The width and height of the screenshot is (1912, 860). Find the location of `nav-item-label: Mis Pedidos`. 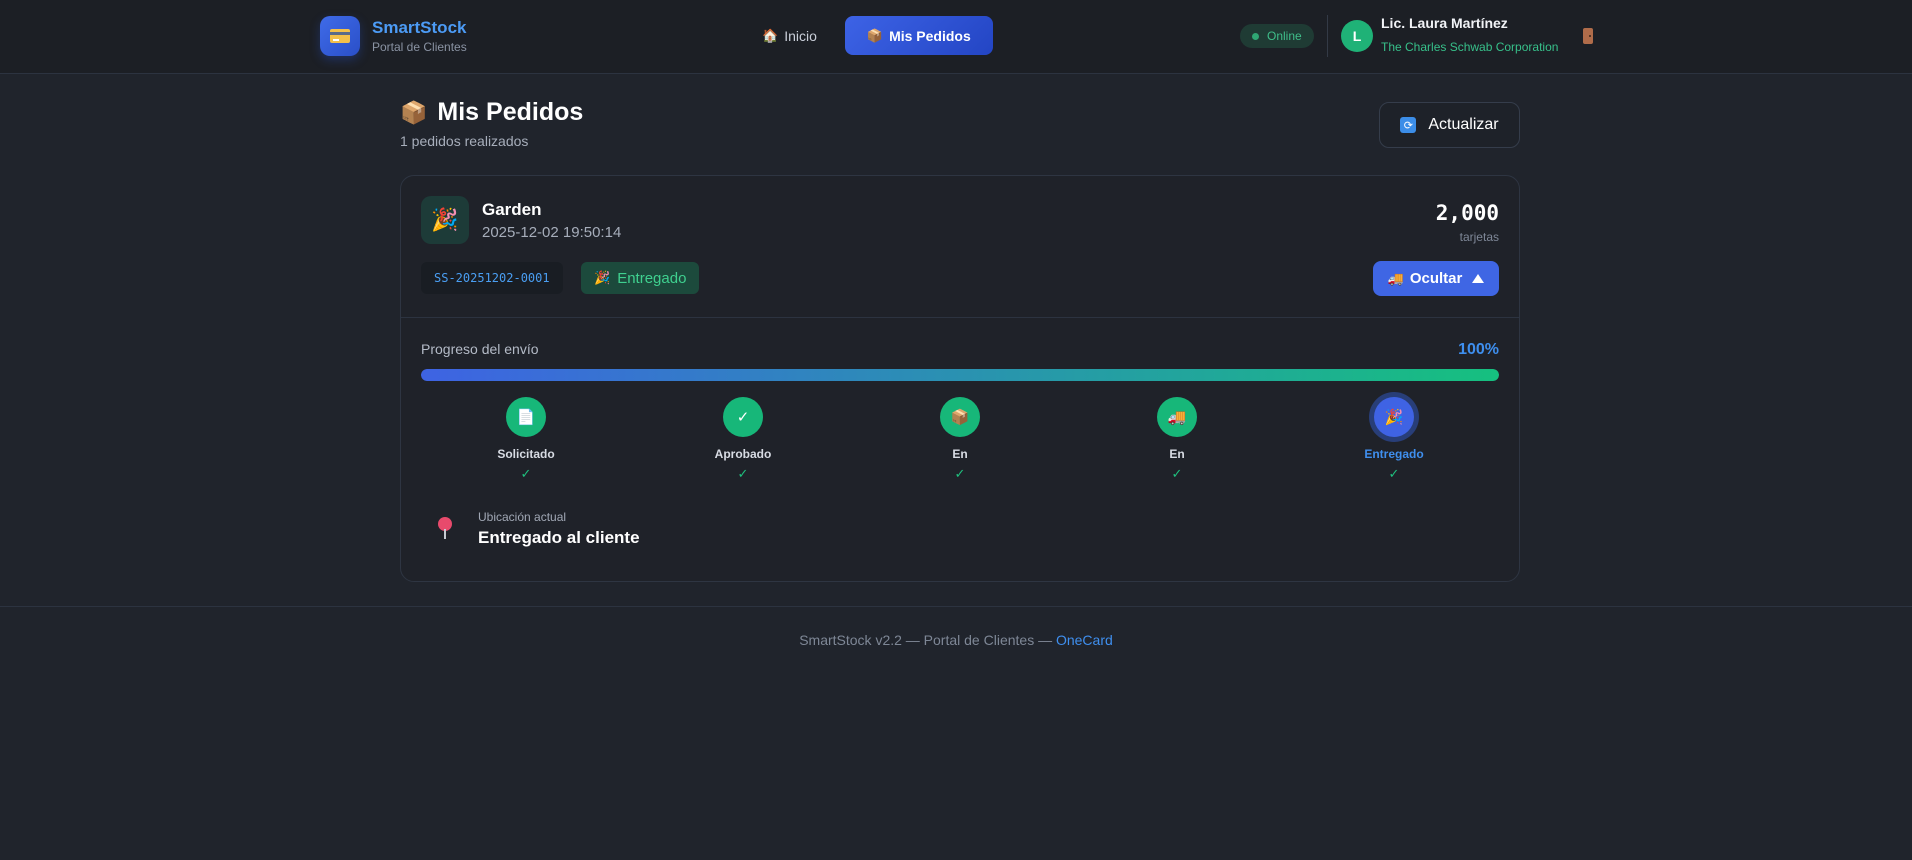

nav-item-label: Mis Pedidos is located at coordinates (930, 35).